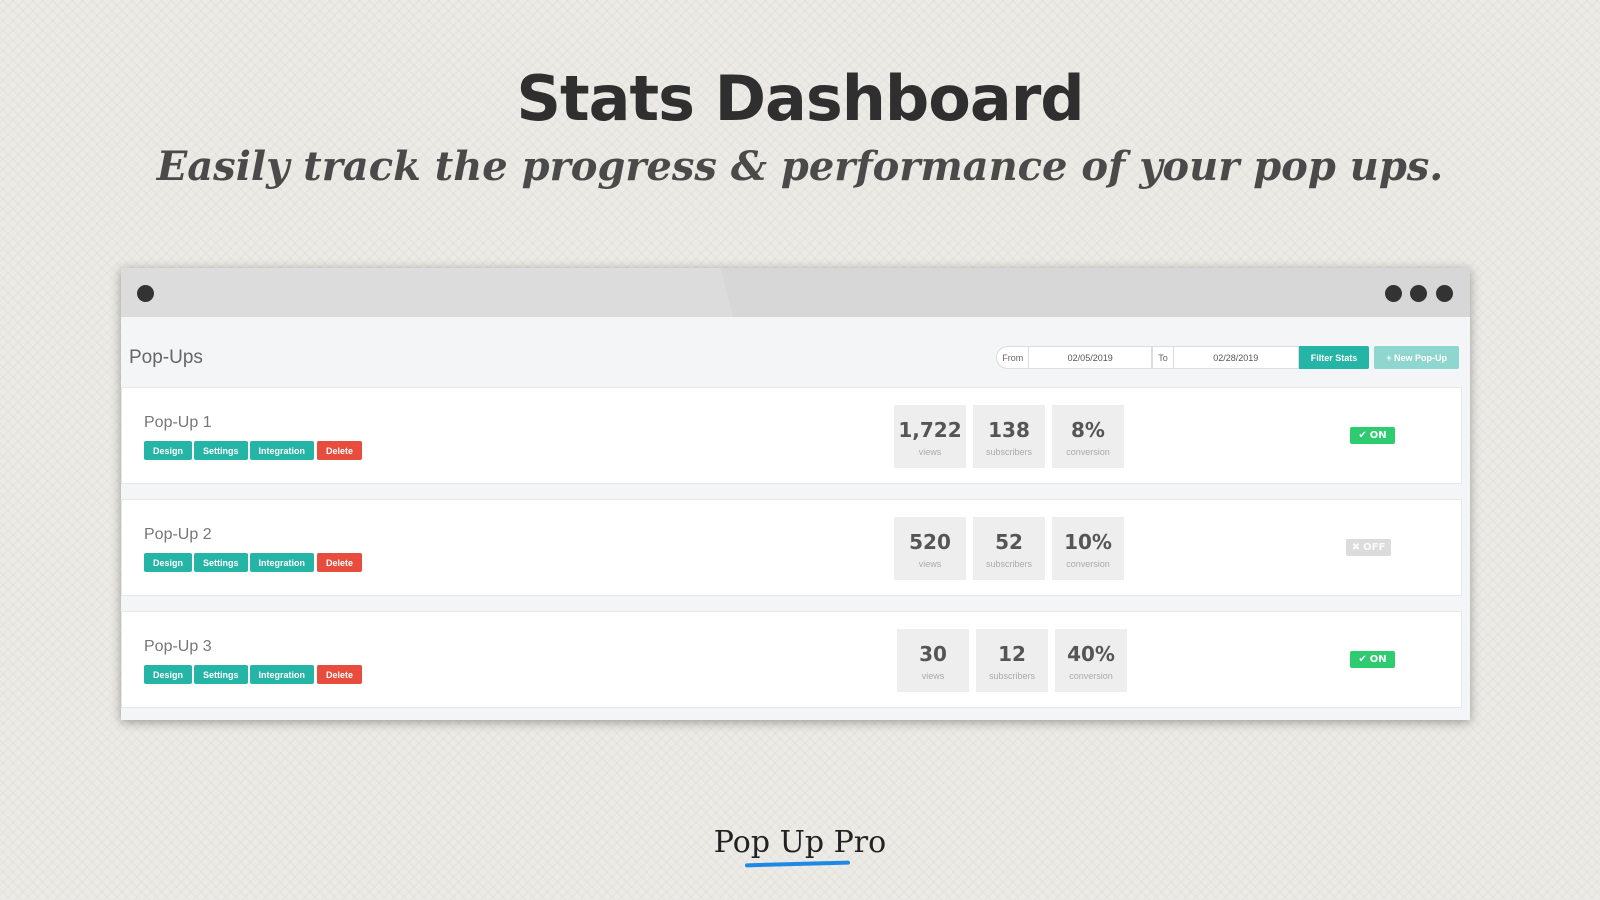 This screenshot has width=1600, height=900. Describe the element at coordinates (1088, 542) in the screenshot. I see `conversion-value: 10%` at that location.